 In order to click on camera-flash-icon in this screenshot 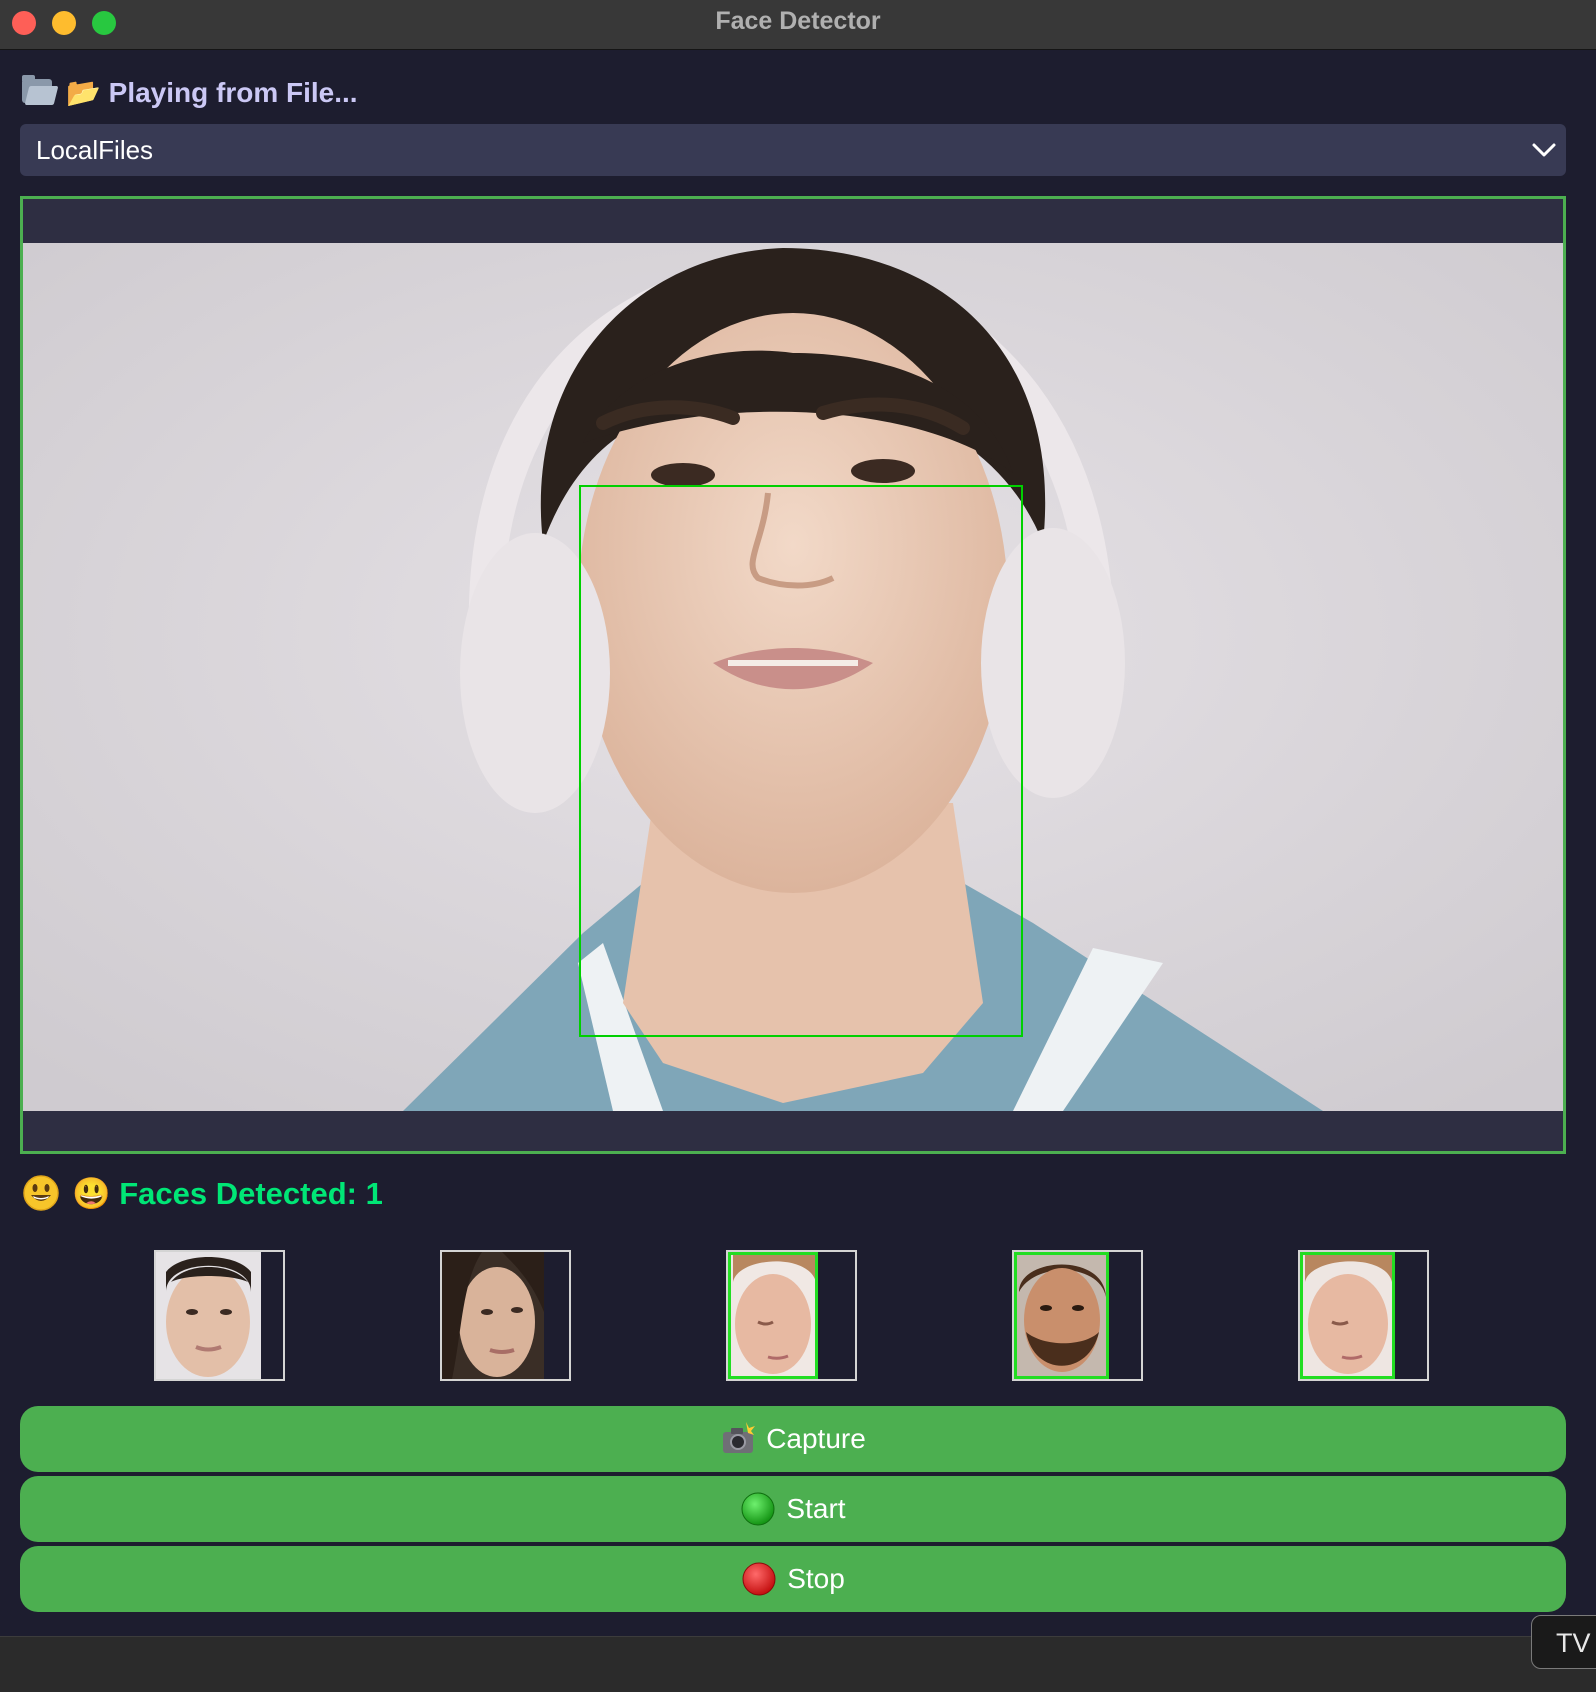, I will do `click(739, 1437)`.